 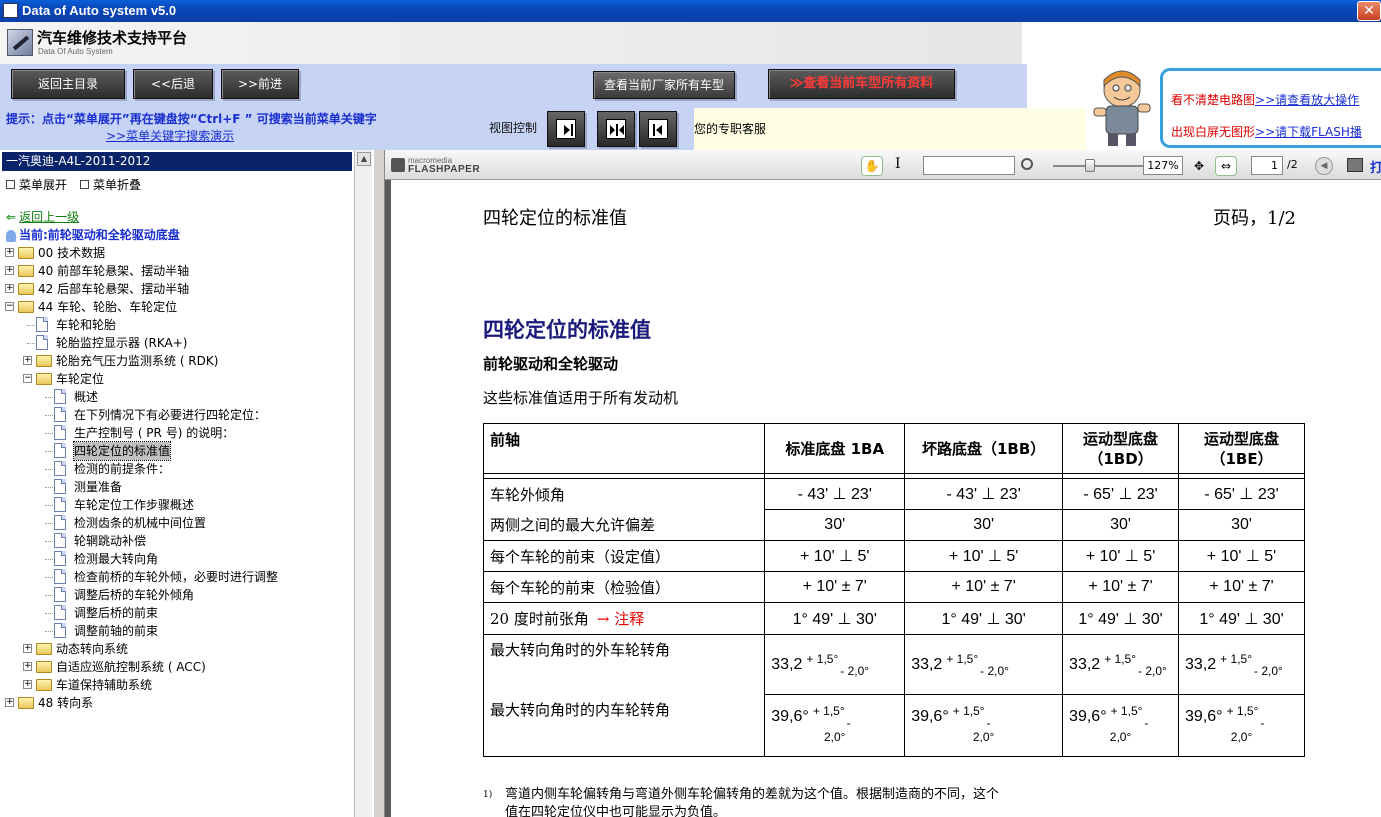 What do you see at coordinates (1027, 164) in the screenshot?
I see `search-icon` at bounding box center [1027, 164].